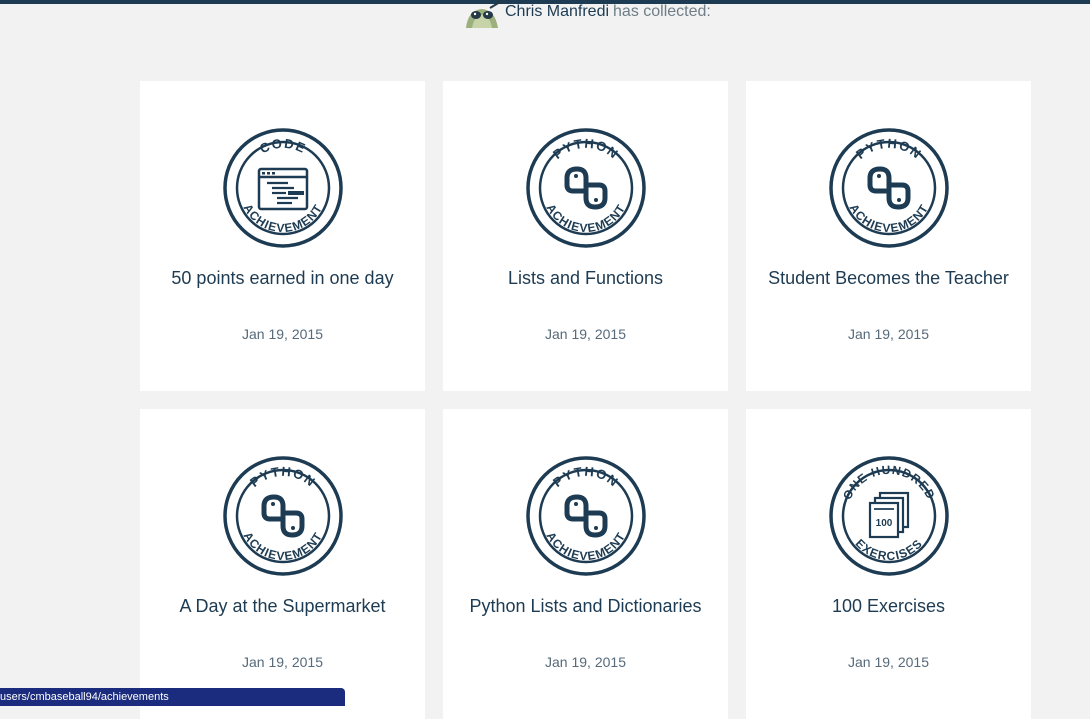 This screenshot has width=1090, height=719. What do you see at coordinates (888, 278) in the screenshot?
I see `achievement-title: Student Becomes the Teacher` at bounding box center [888, 278].